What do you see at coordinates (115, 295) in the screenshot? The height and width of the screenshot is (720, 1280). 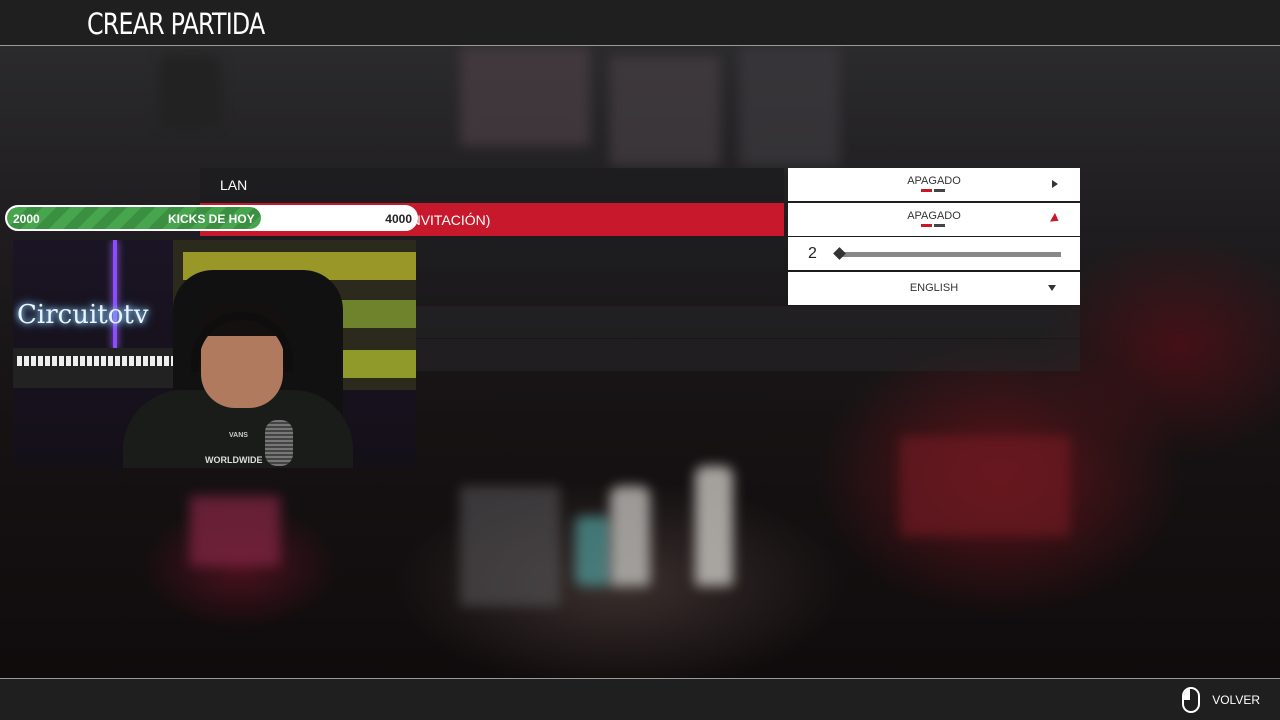 I see `led-strip` at bounding box center [115, 295].